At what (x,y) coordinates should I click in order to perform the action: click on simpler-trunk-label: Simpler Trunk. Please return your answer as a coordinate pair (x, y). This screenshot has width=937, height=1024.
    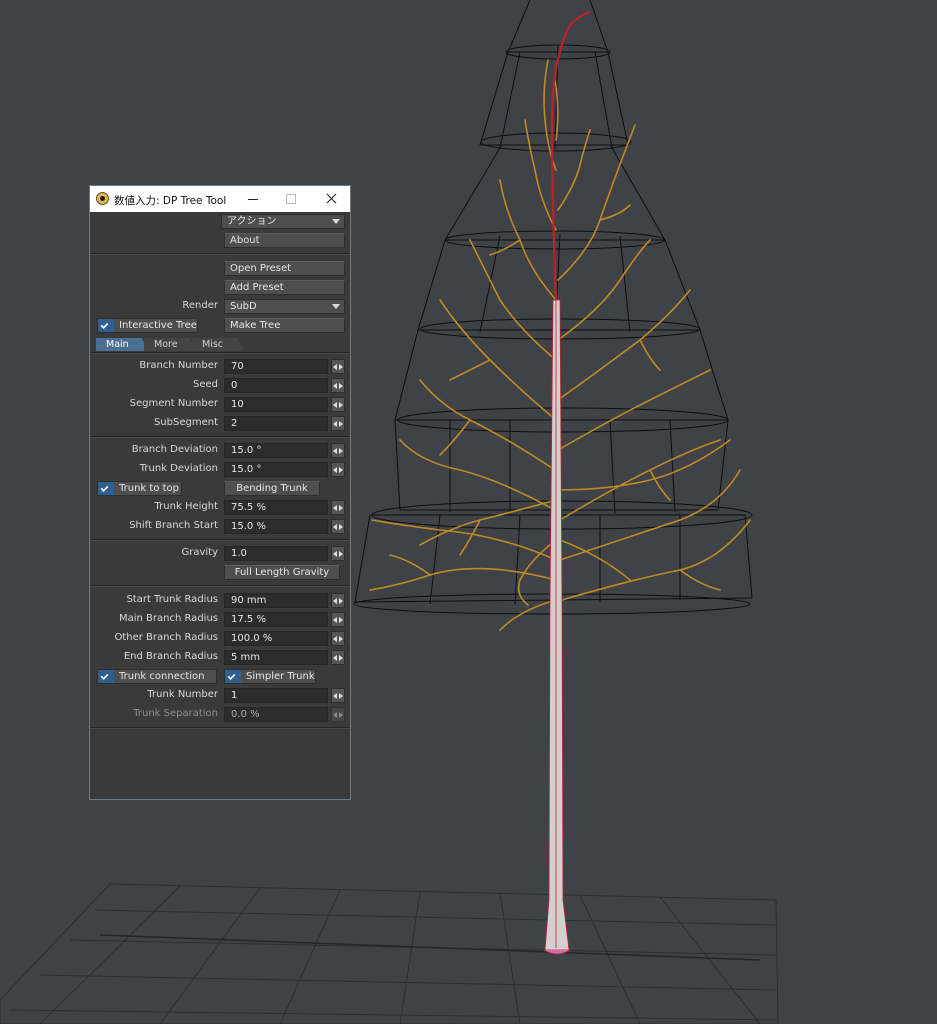
    Looking at the image, I should click on (280, 676).